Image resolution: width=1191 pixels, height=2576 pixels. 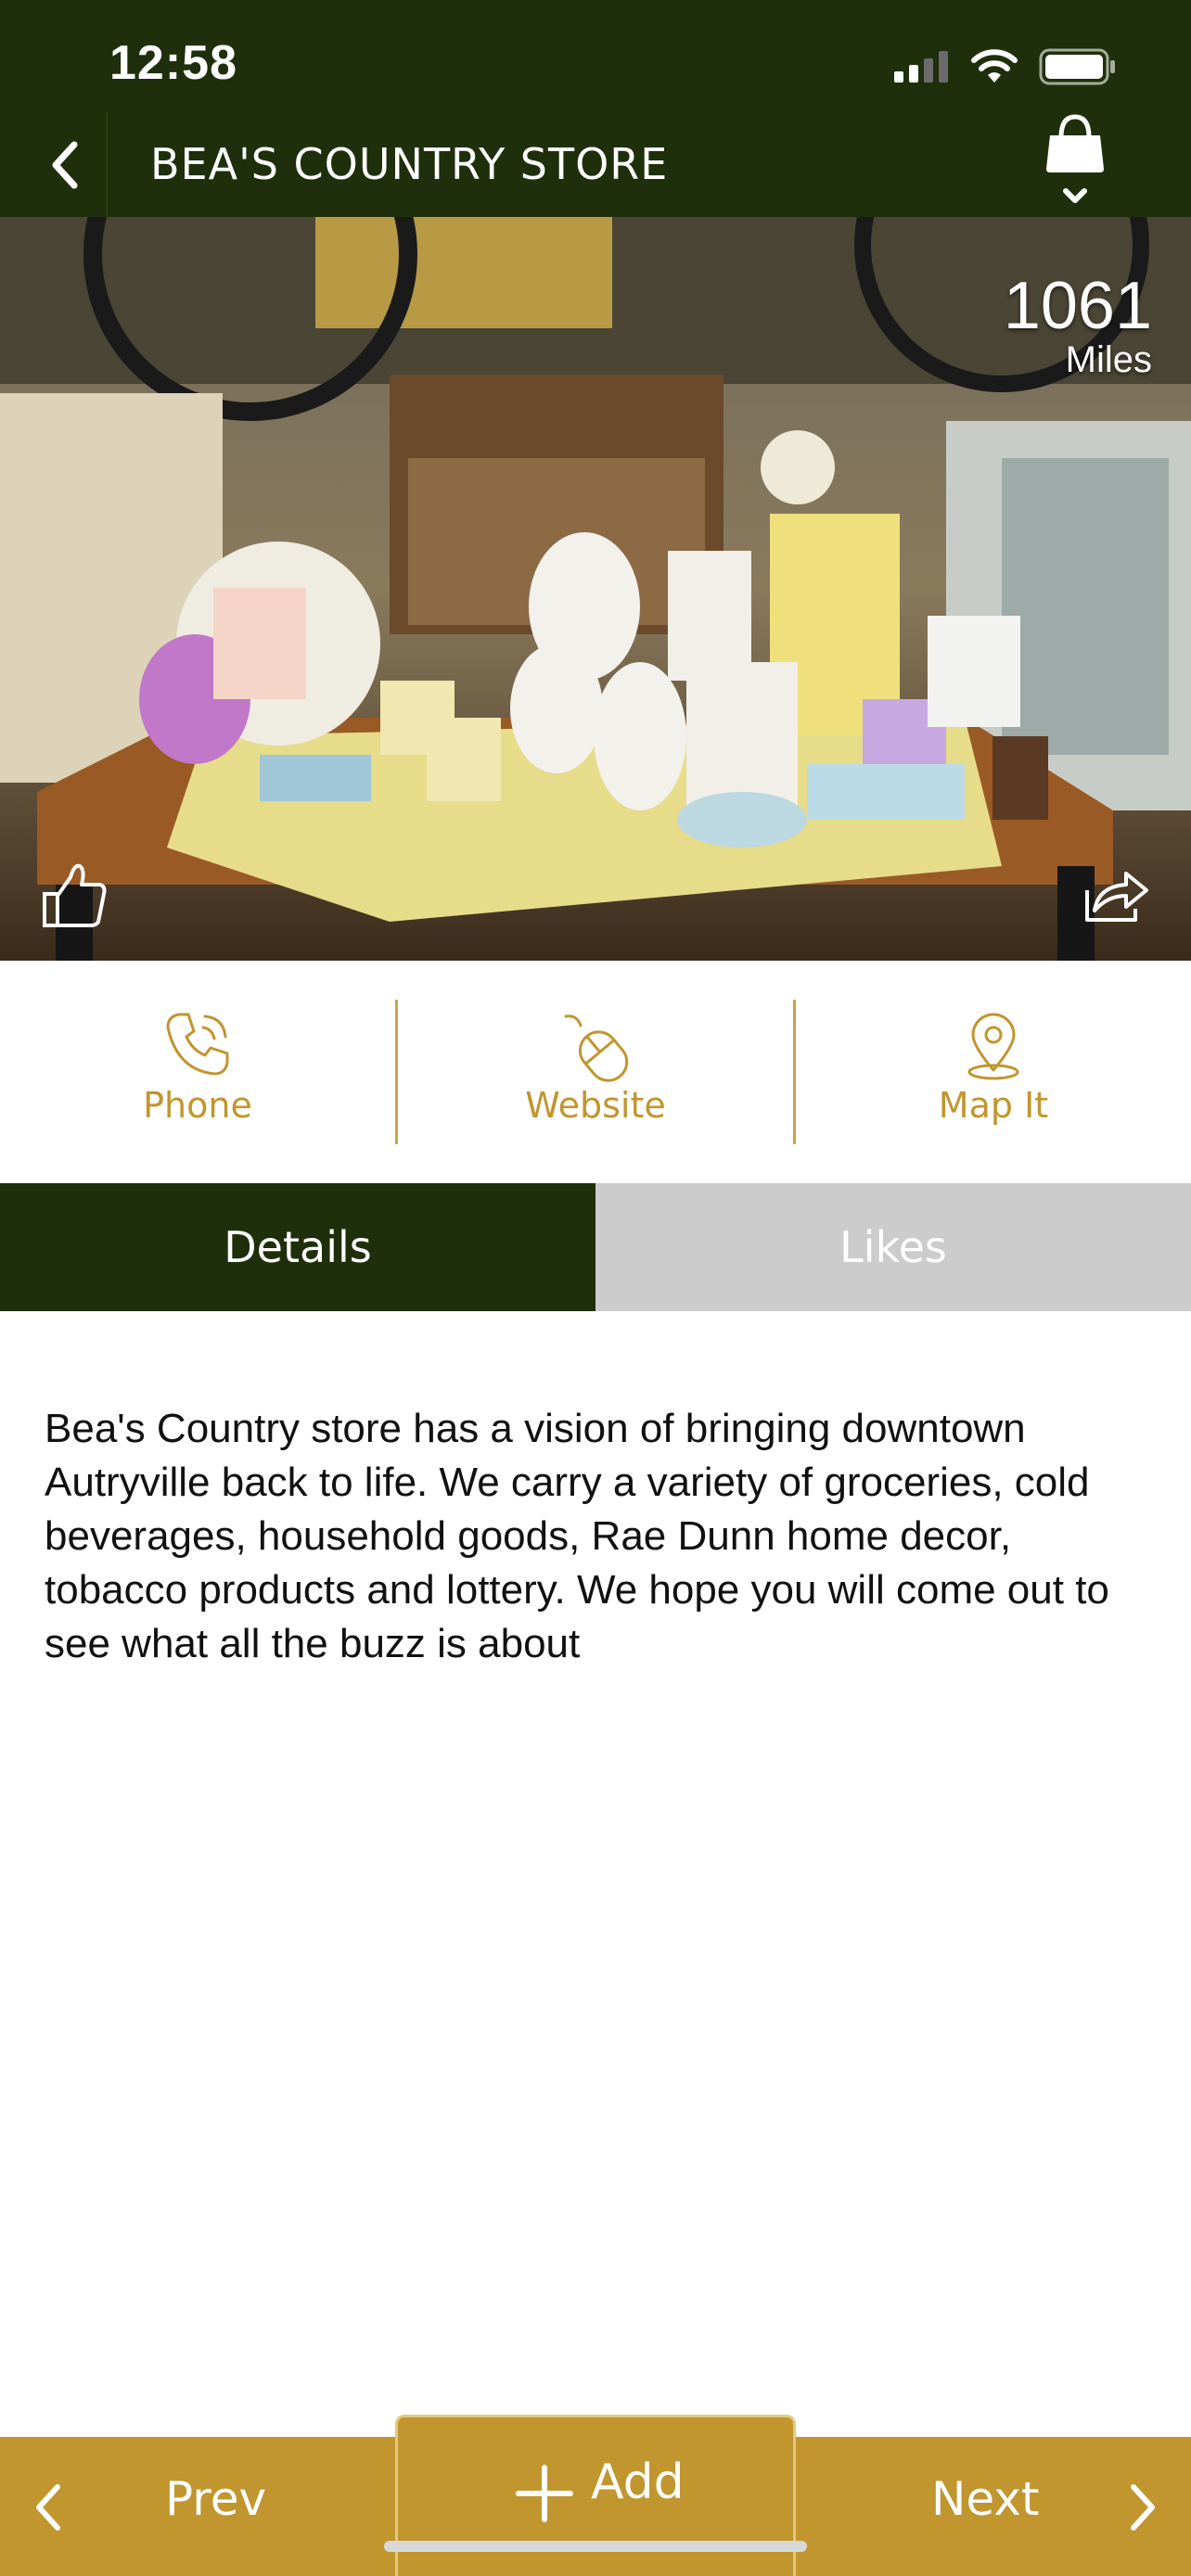 What do you see at coordinates (197, 1044) in the screenshot?
I see `phone-icon` at bounding box center [197, 1044].